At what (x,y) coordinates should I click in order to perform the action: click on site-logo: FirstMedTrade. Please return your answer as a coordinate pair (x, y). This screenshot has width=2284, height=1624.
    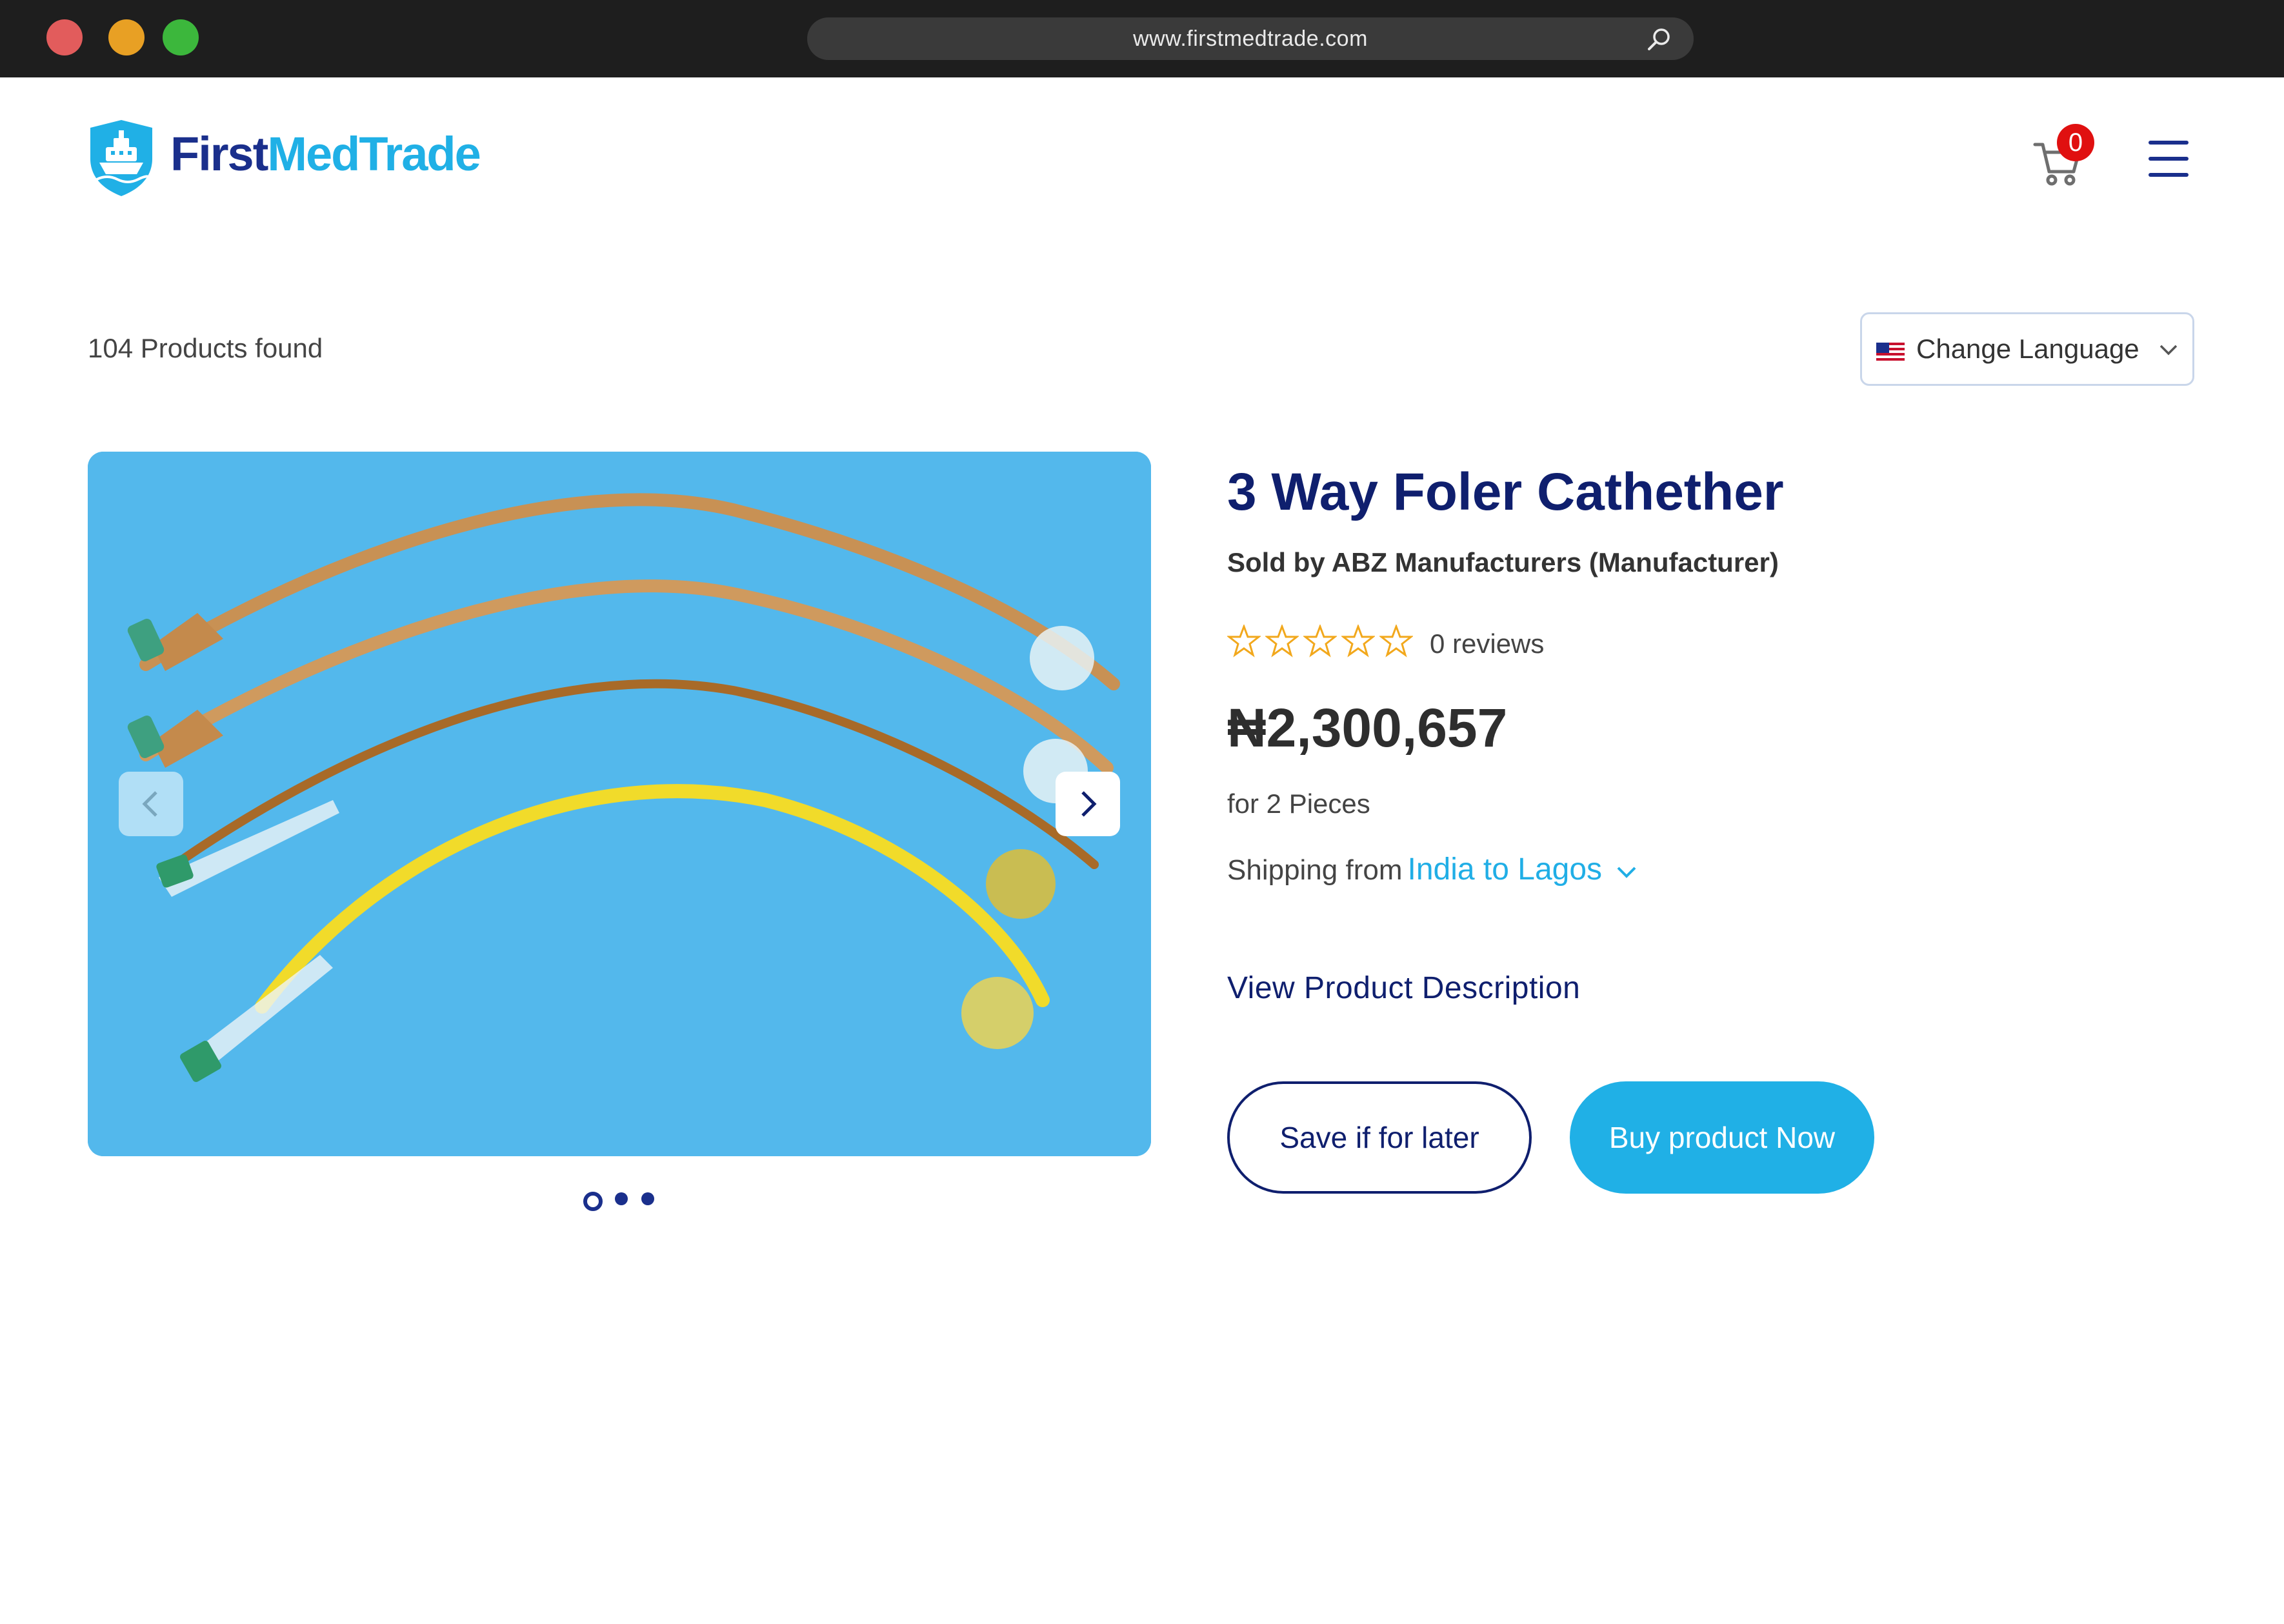
    Looking at the image, I should click on (294, 159).